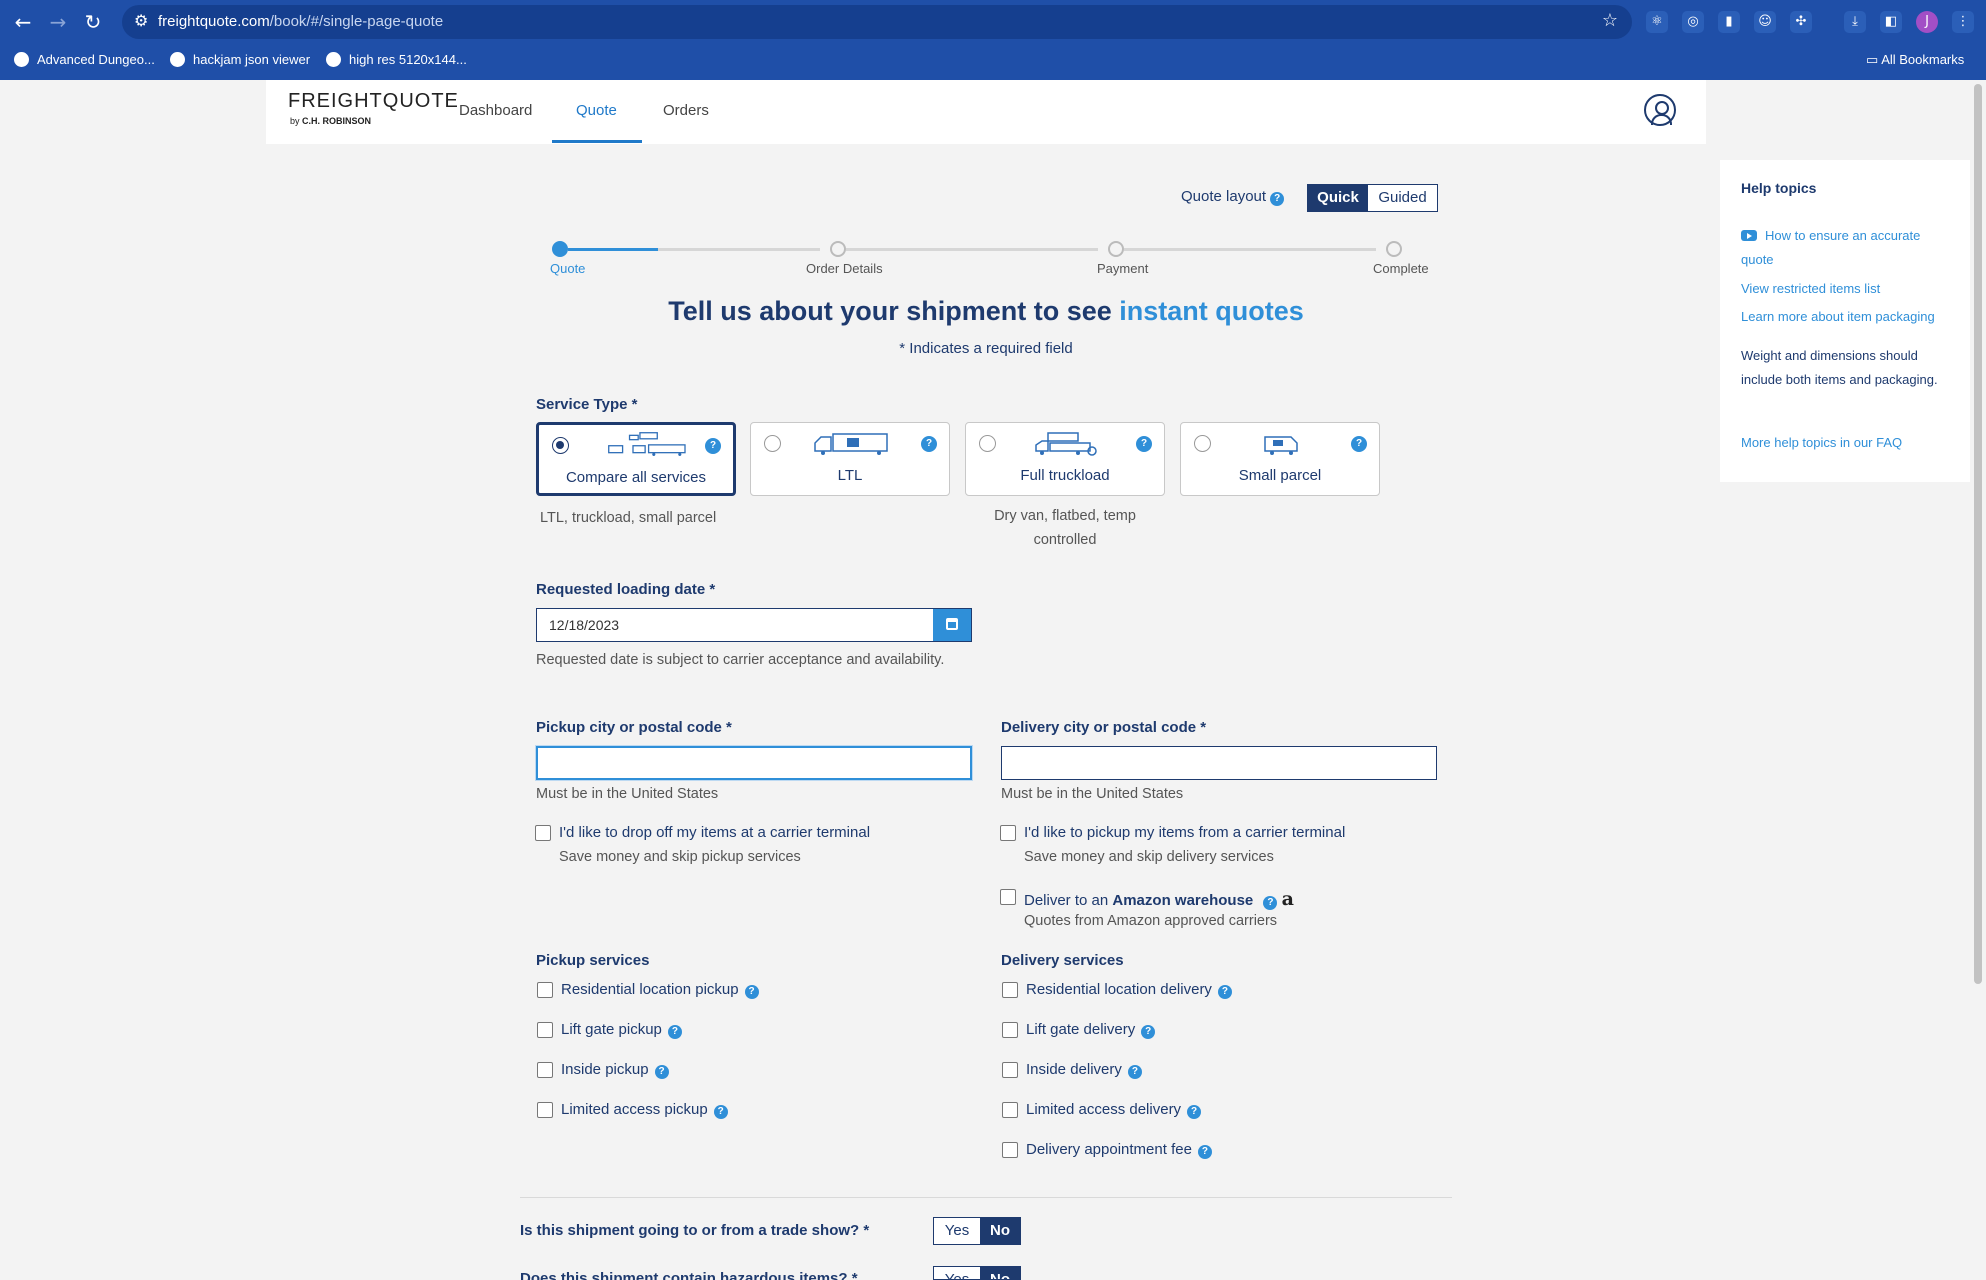 The width and height of the screenshot is (1986, 1280). I want to click on limited-access-delivery-label: Limited access delivery?, so click(1114, 1110).